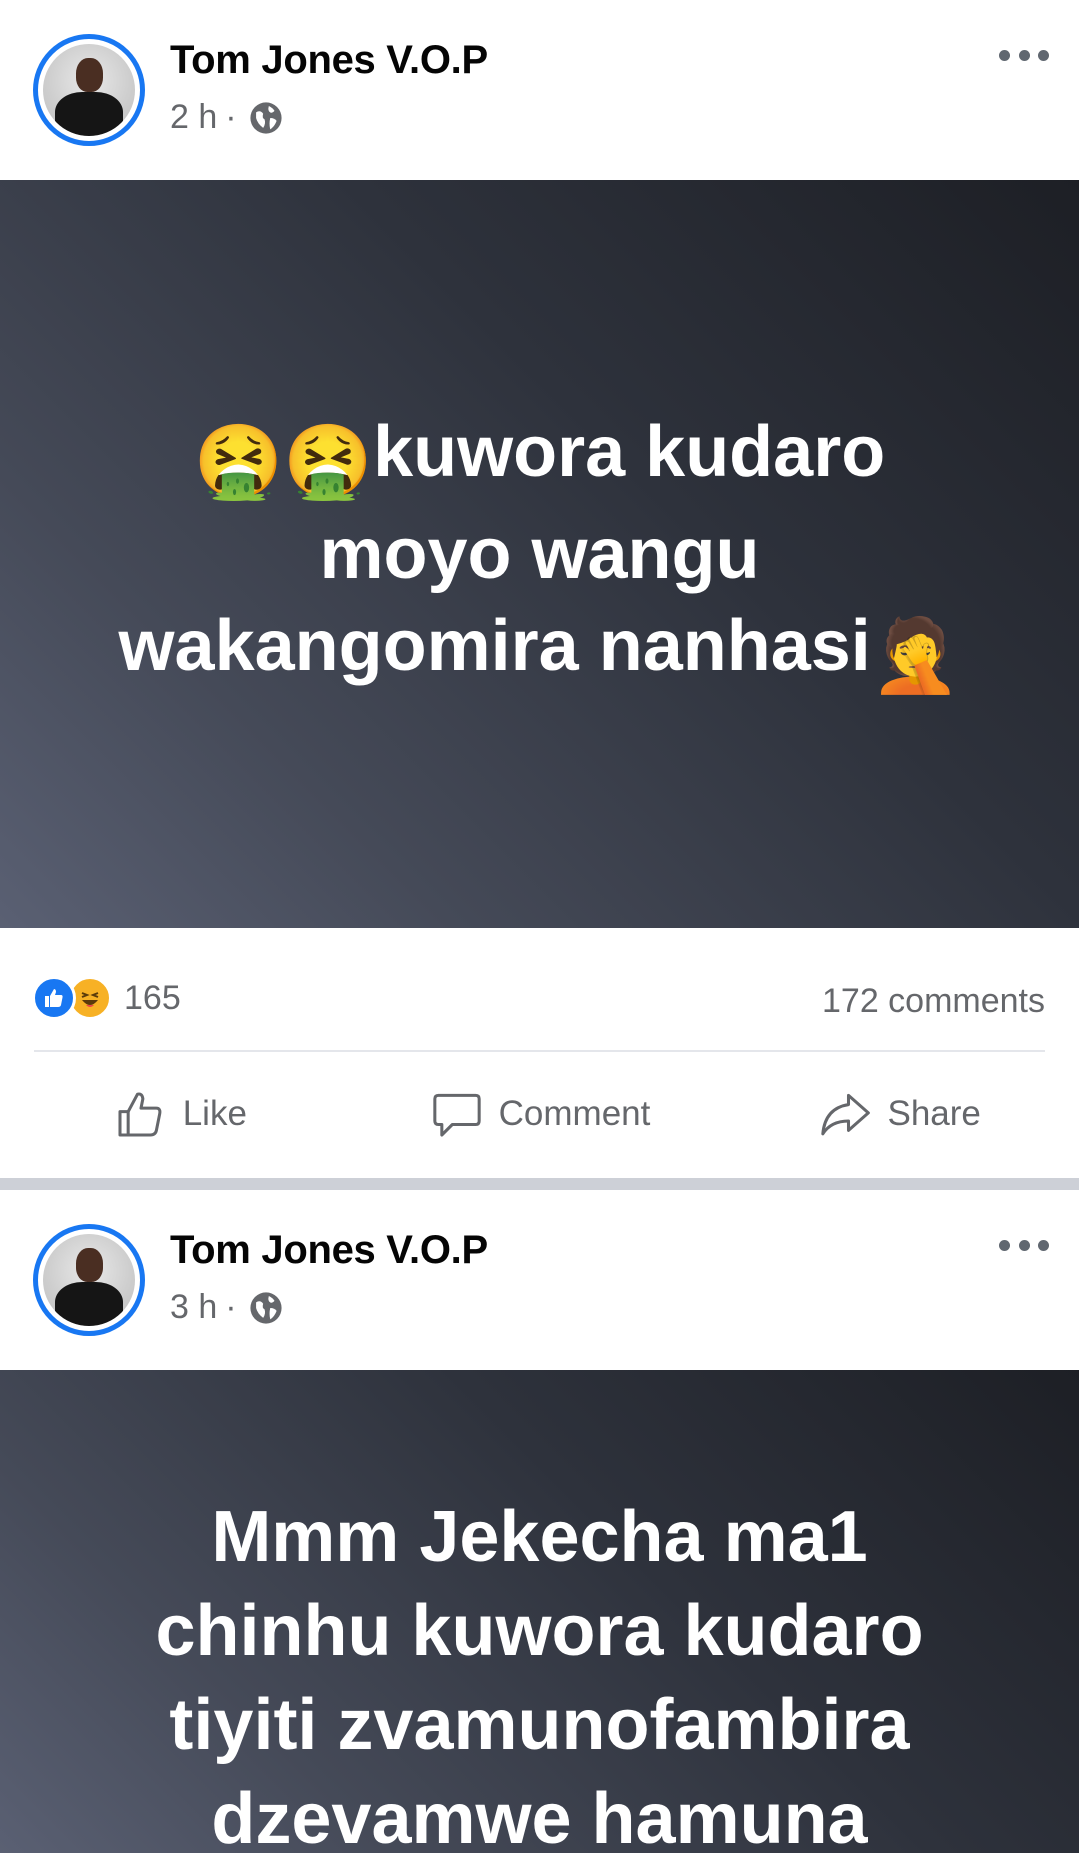  I want to click on post-text-line: dzevamwe hamuna, so click(539, 1816).